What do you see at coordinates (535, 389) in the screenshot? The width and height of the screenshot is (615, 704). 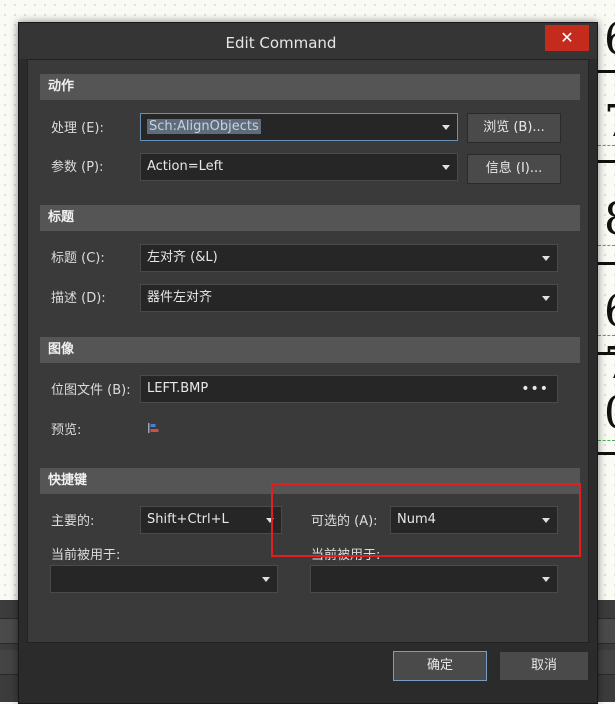 I see `more-icon: •••` at bounding box center [535, 389].